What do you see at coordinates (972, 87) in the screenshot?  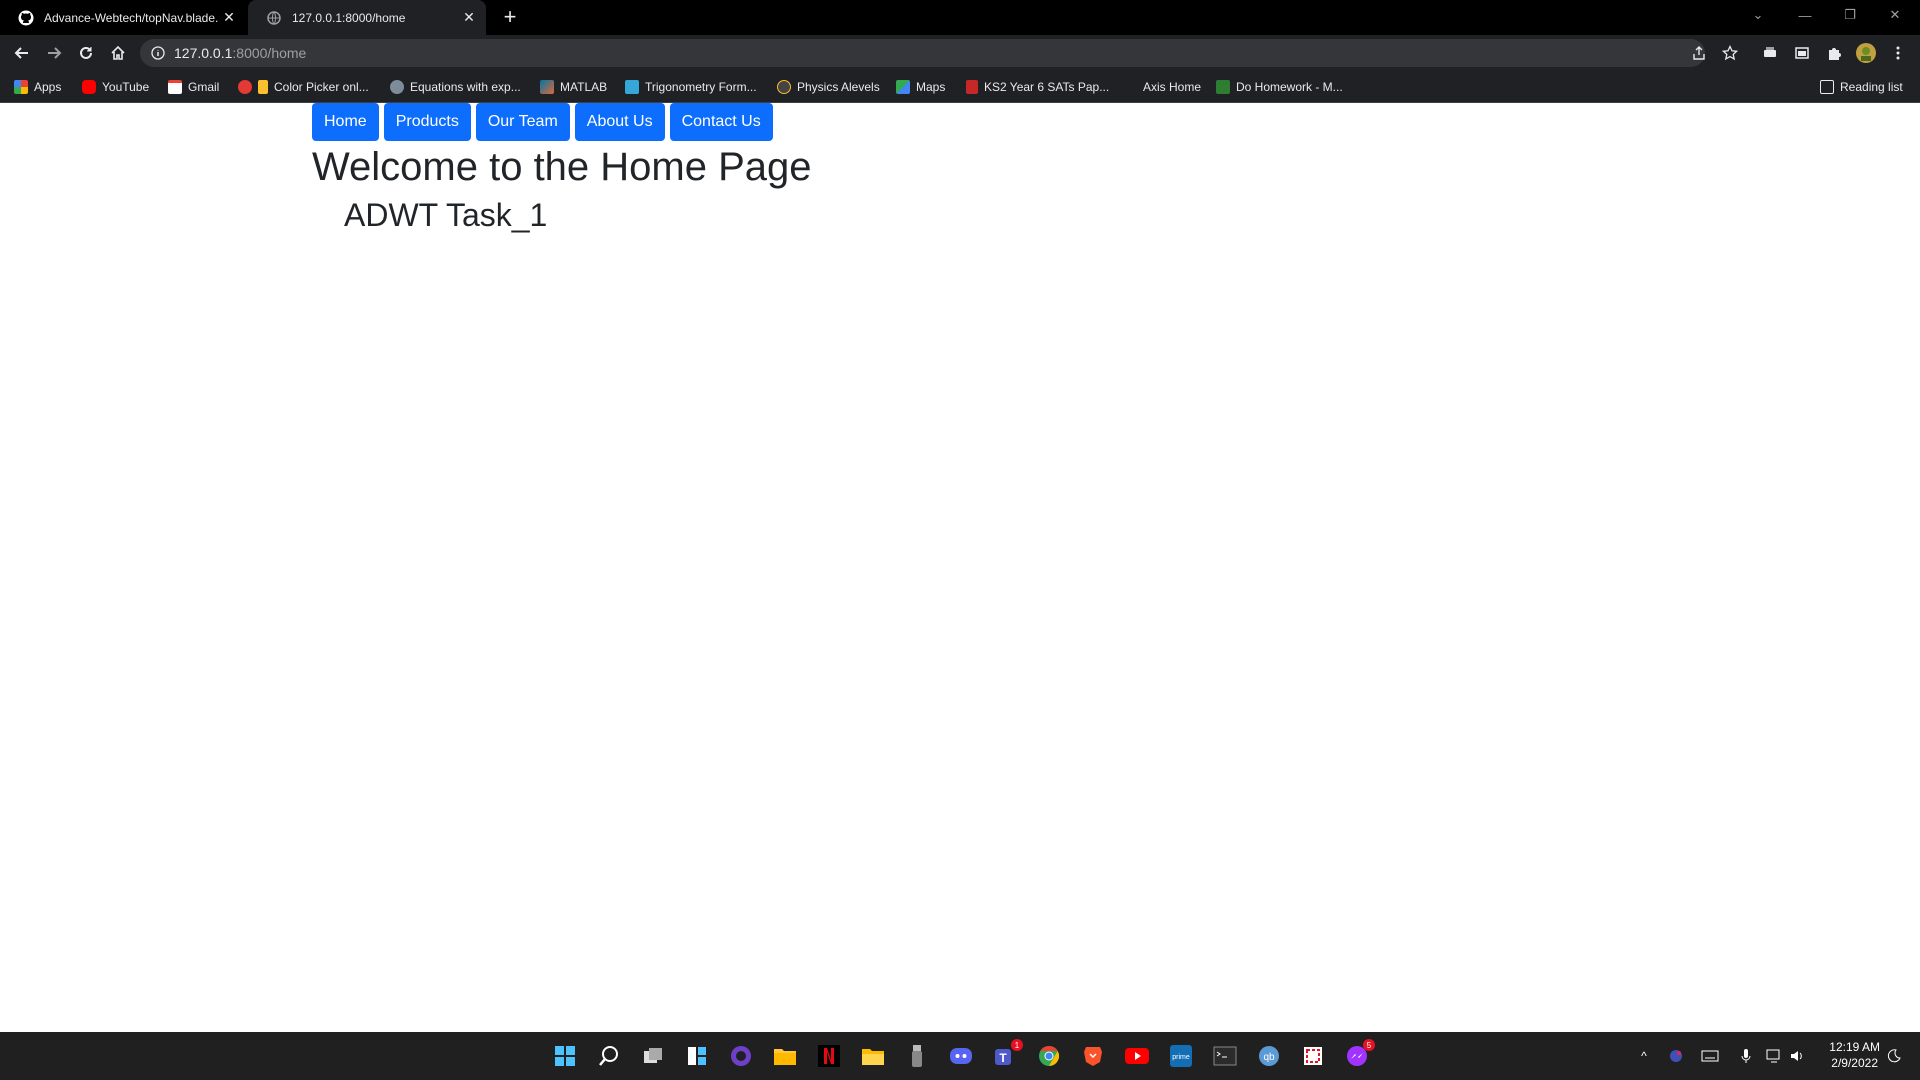 I see `bookmark-flag-icon` at bounding box center [972, 87].